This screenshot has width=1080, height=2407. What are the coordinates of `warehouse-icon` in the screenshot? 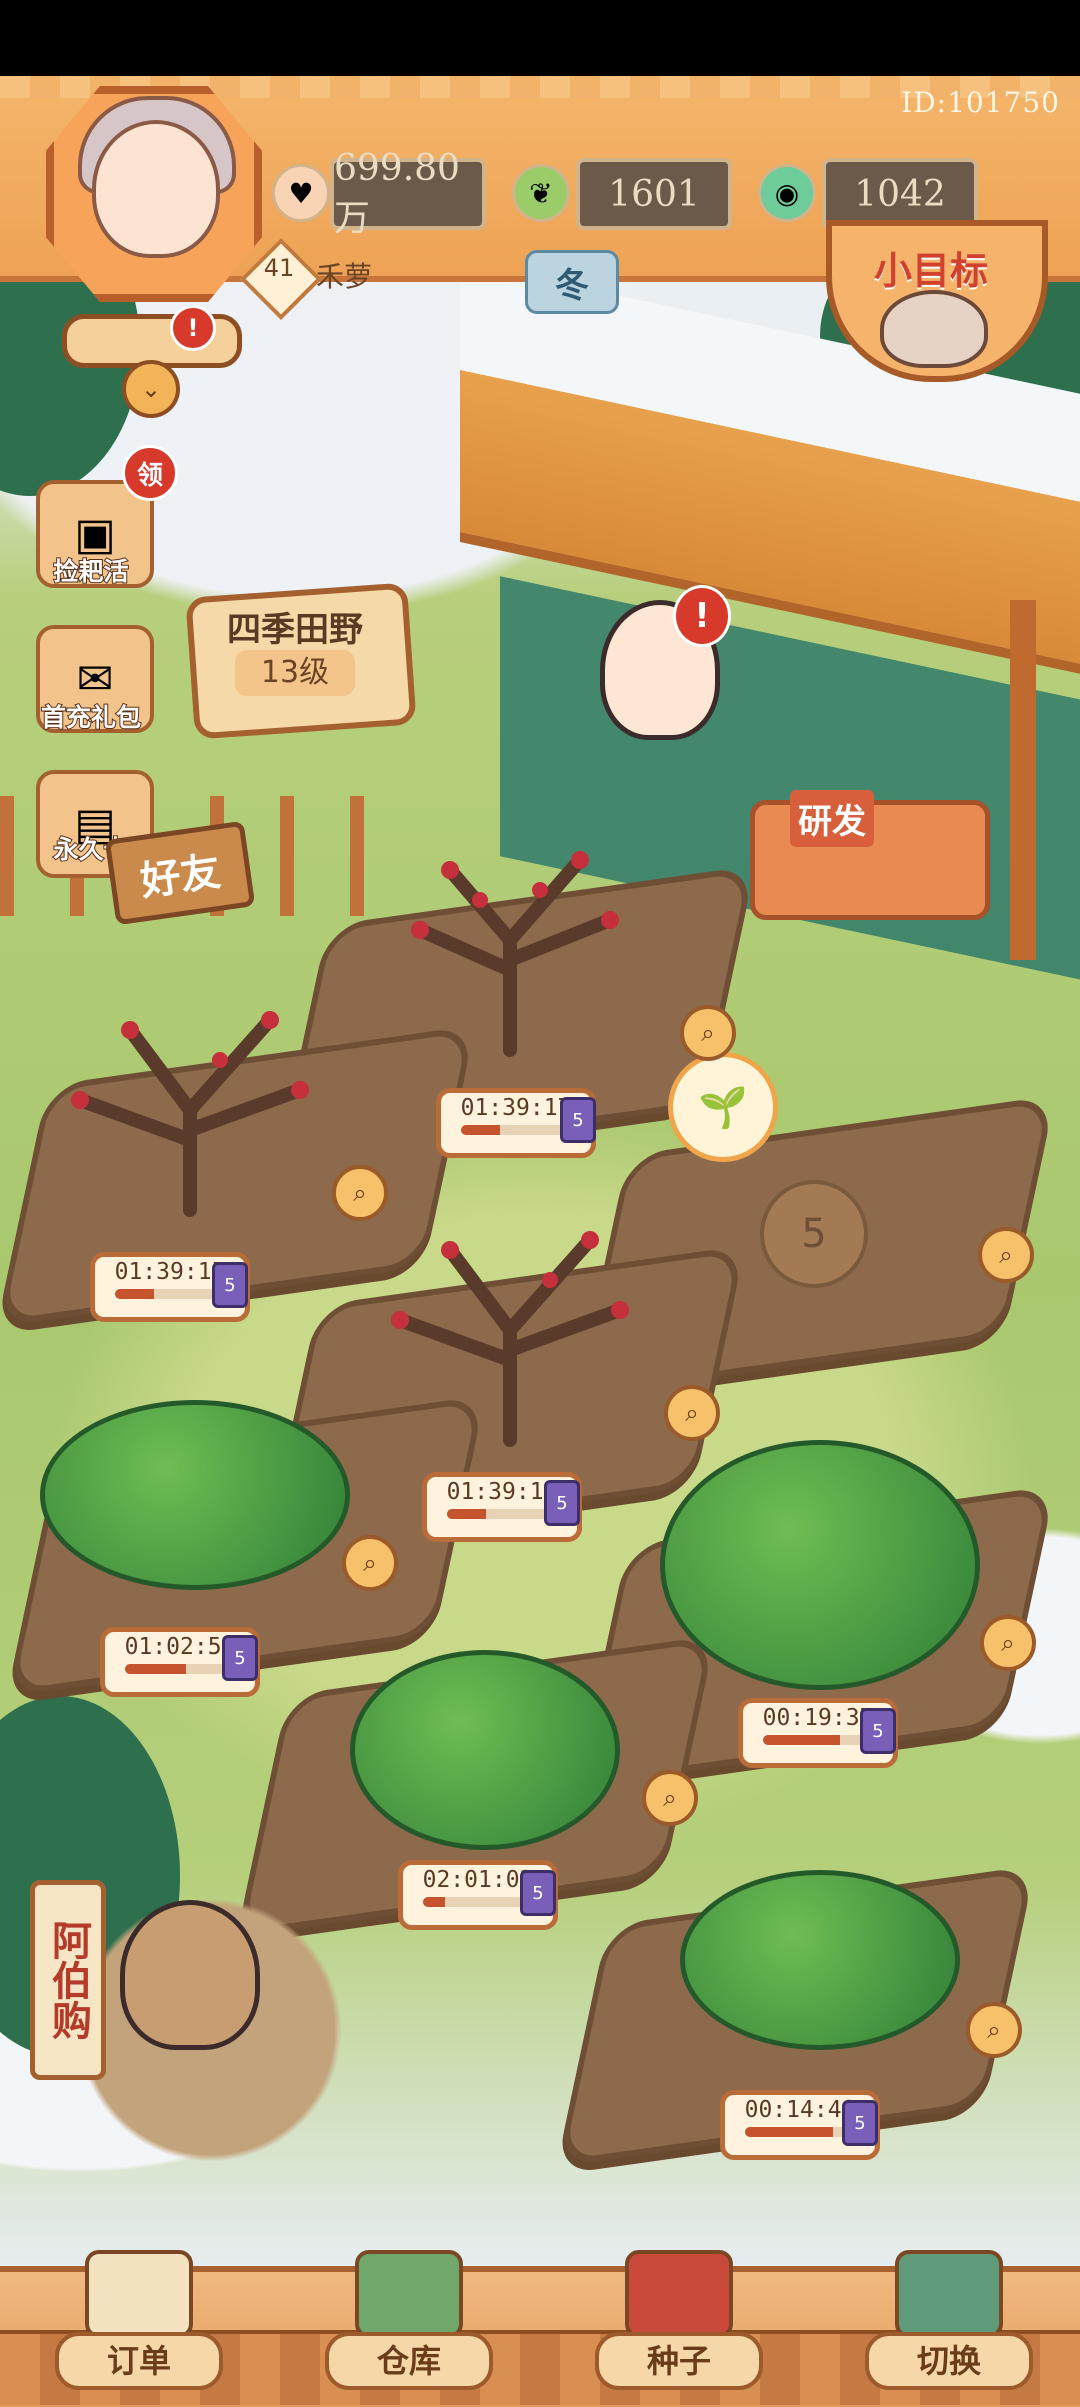 It's located at (409, 2294).